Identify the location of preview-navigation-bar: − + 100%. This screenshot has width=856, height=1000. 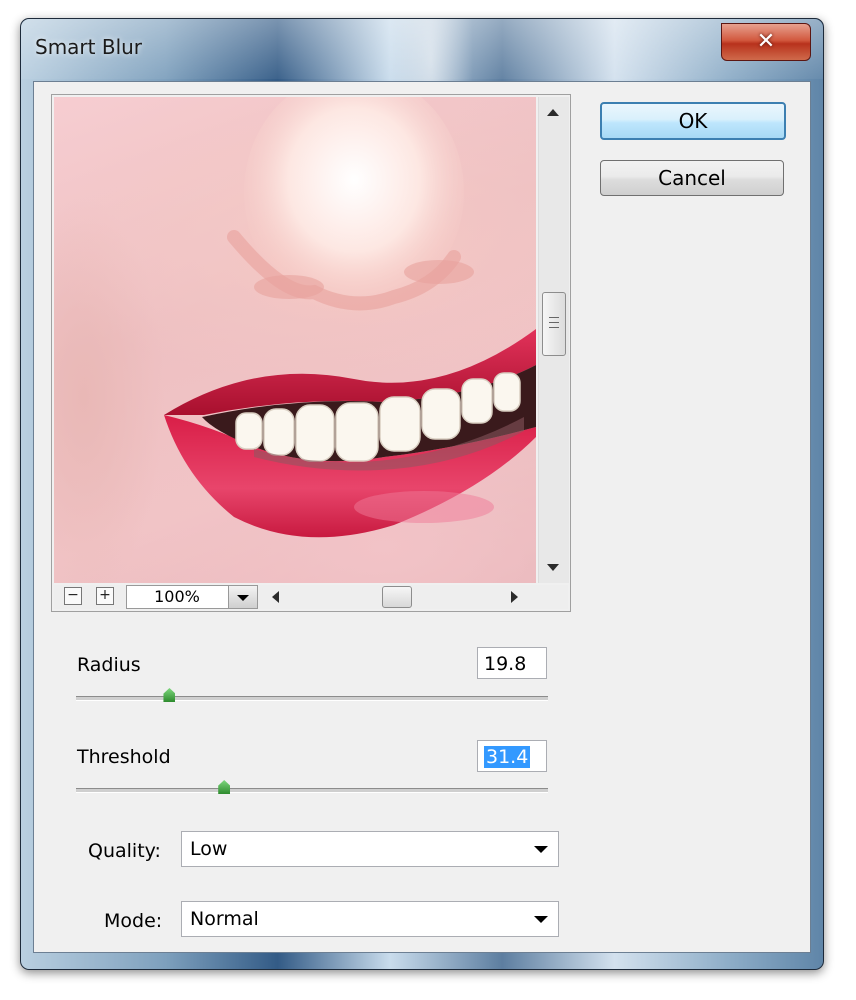
(311, 597).